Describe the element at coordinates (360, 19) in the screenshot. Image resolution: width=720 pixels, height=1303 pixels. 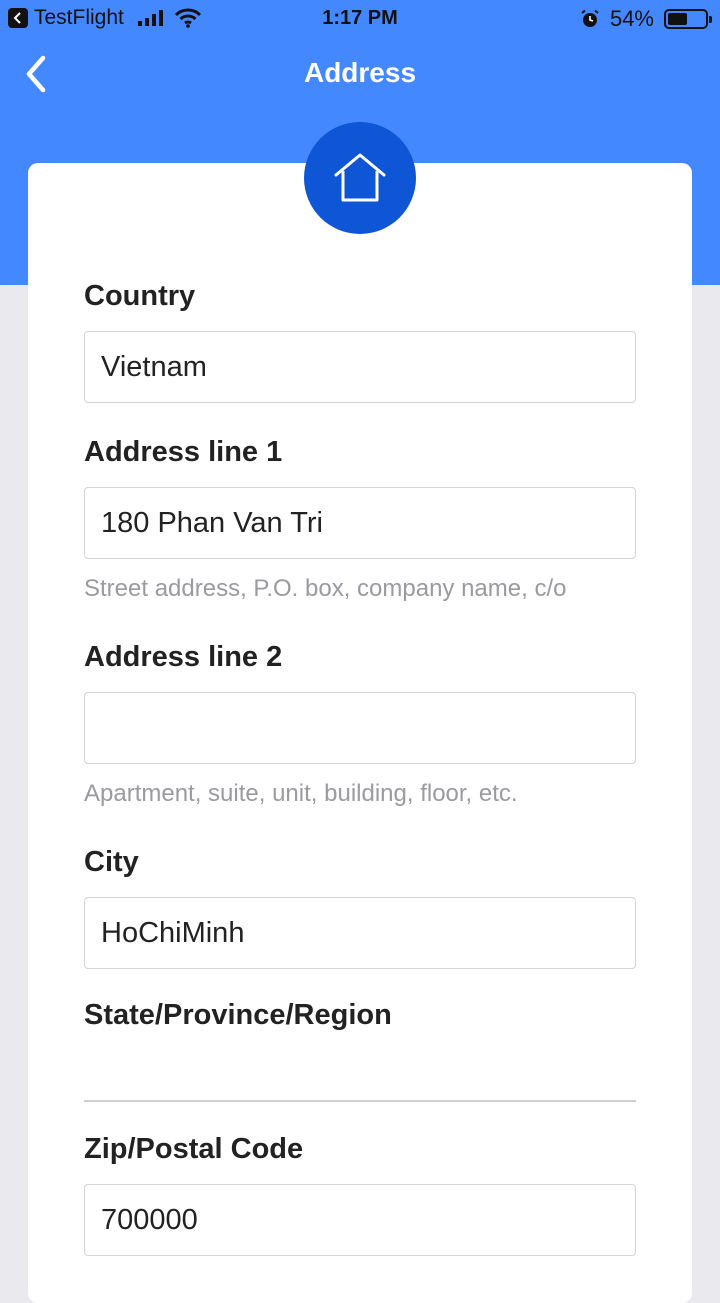
I see `status-bar: TestFlight 1:17 PM 54%` at that location.